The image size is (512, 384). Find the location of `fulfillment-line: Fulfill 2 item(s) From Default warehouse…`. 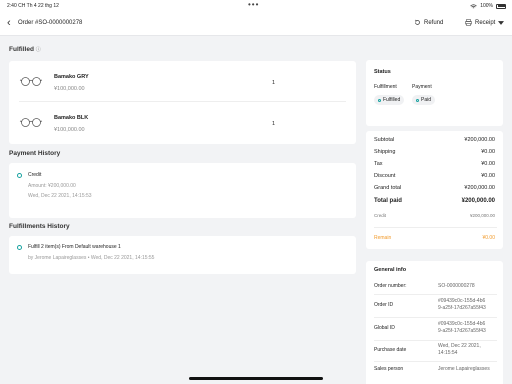

fulfillment-line: Fulfill 2 item(s) From Default warehouse… is located at coordinates (74, 247).